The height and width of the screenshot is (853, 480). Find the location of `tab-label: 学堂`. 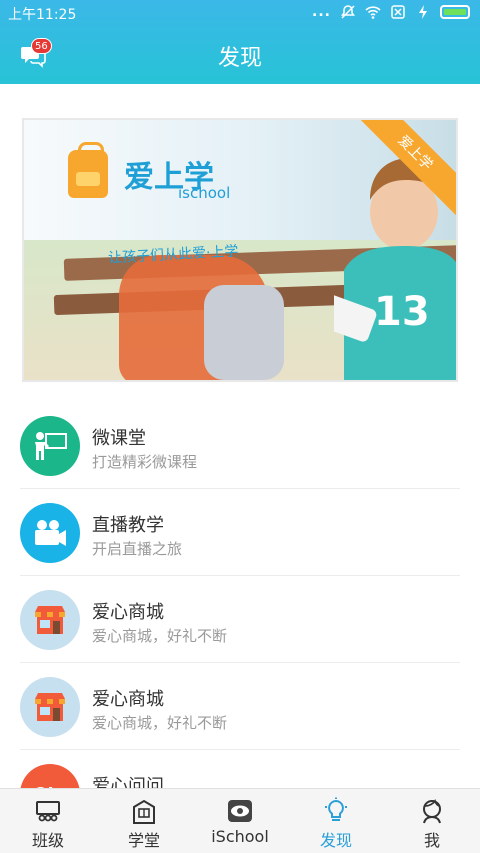

tab-label: 学堂 is located at coordinates (143, 840).